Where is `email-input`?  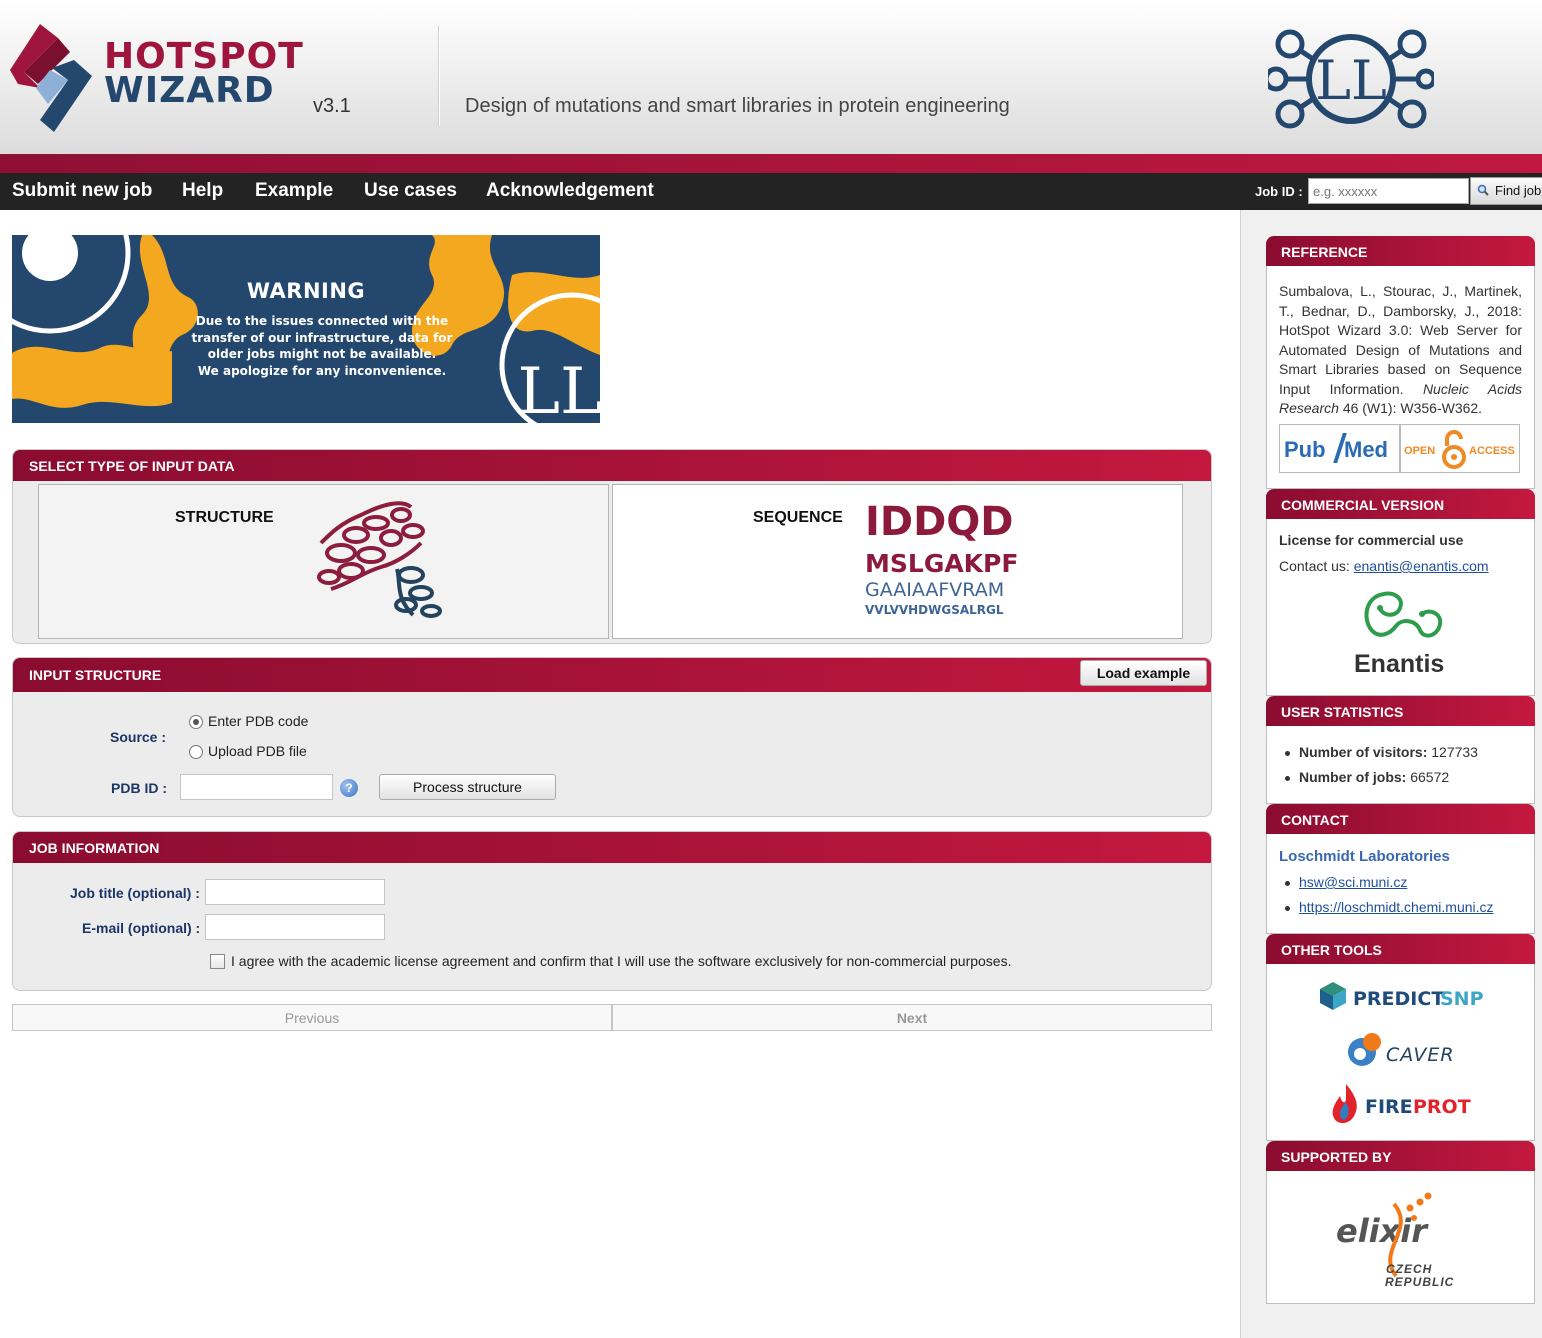
email-input is located at coordinates (295, 927).